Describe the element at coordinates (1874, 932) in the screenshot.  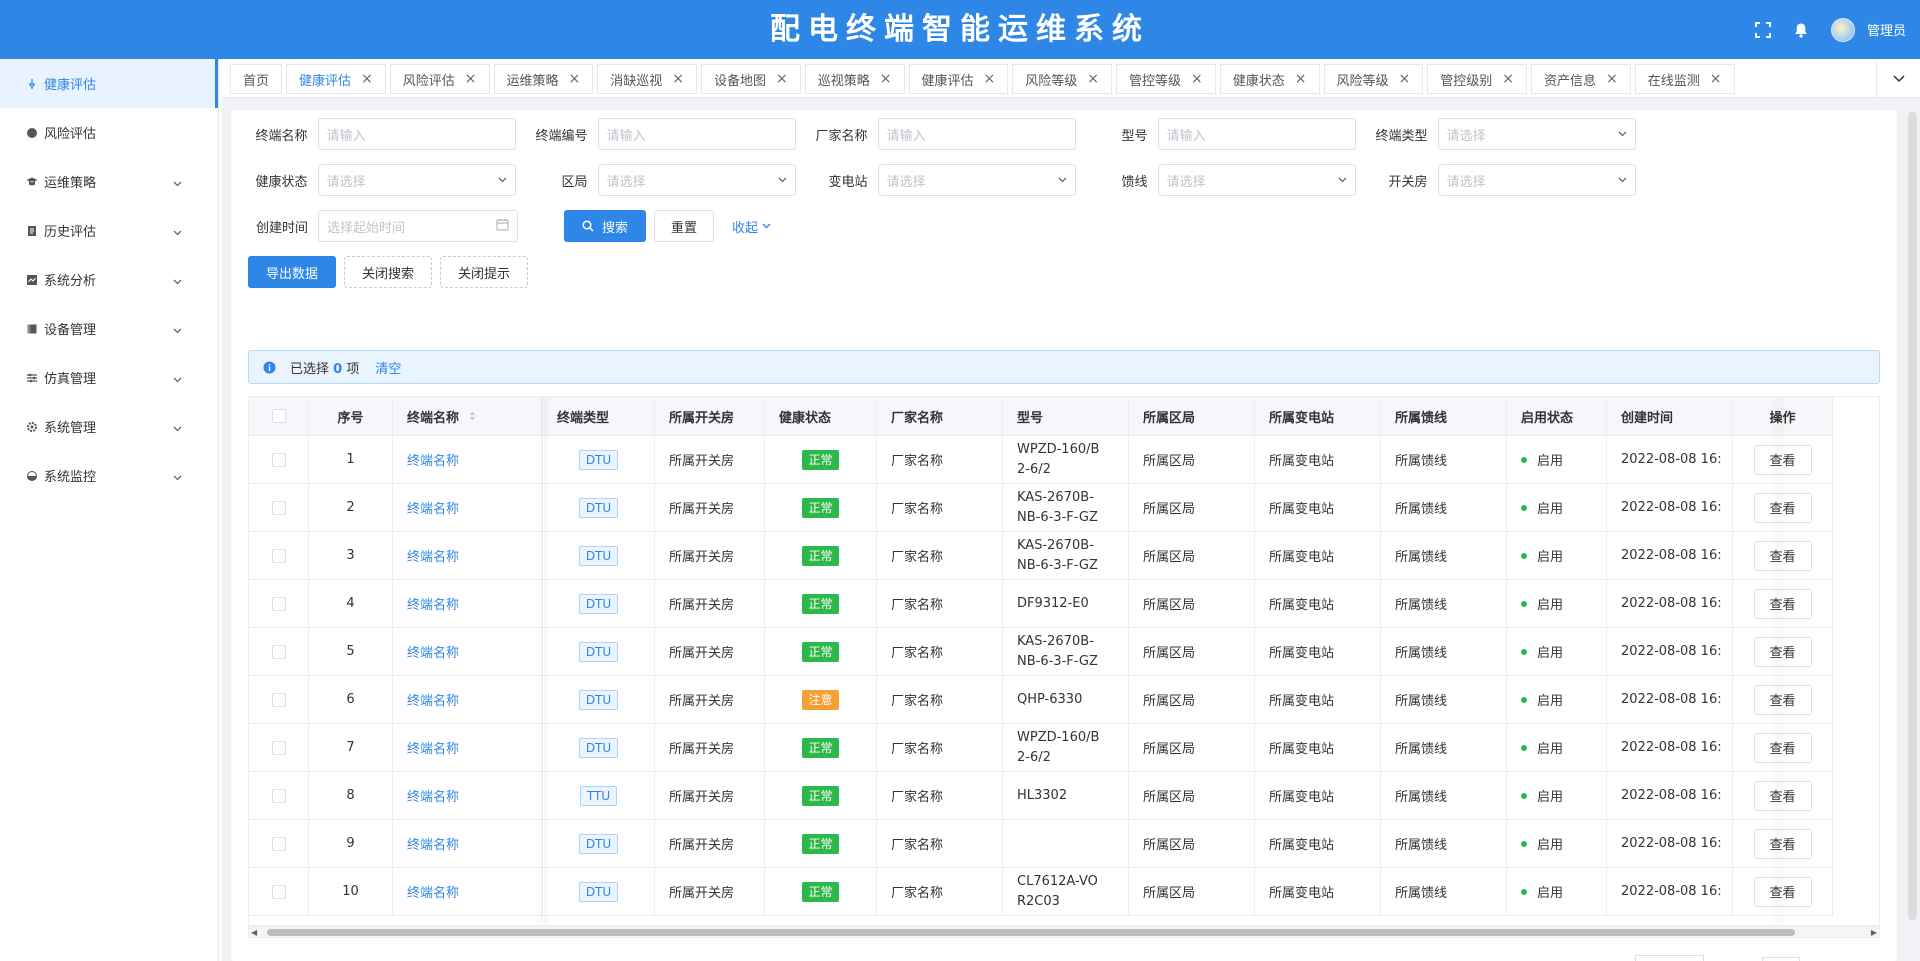
I see `scroll-right-icon: ▶` at that location.